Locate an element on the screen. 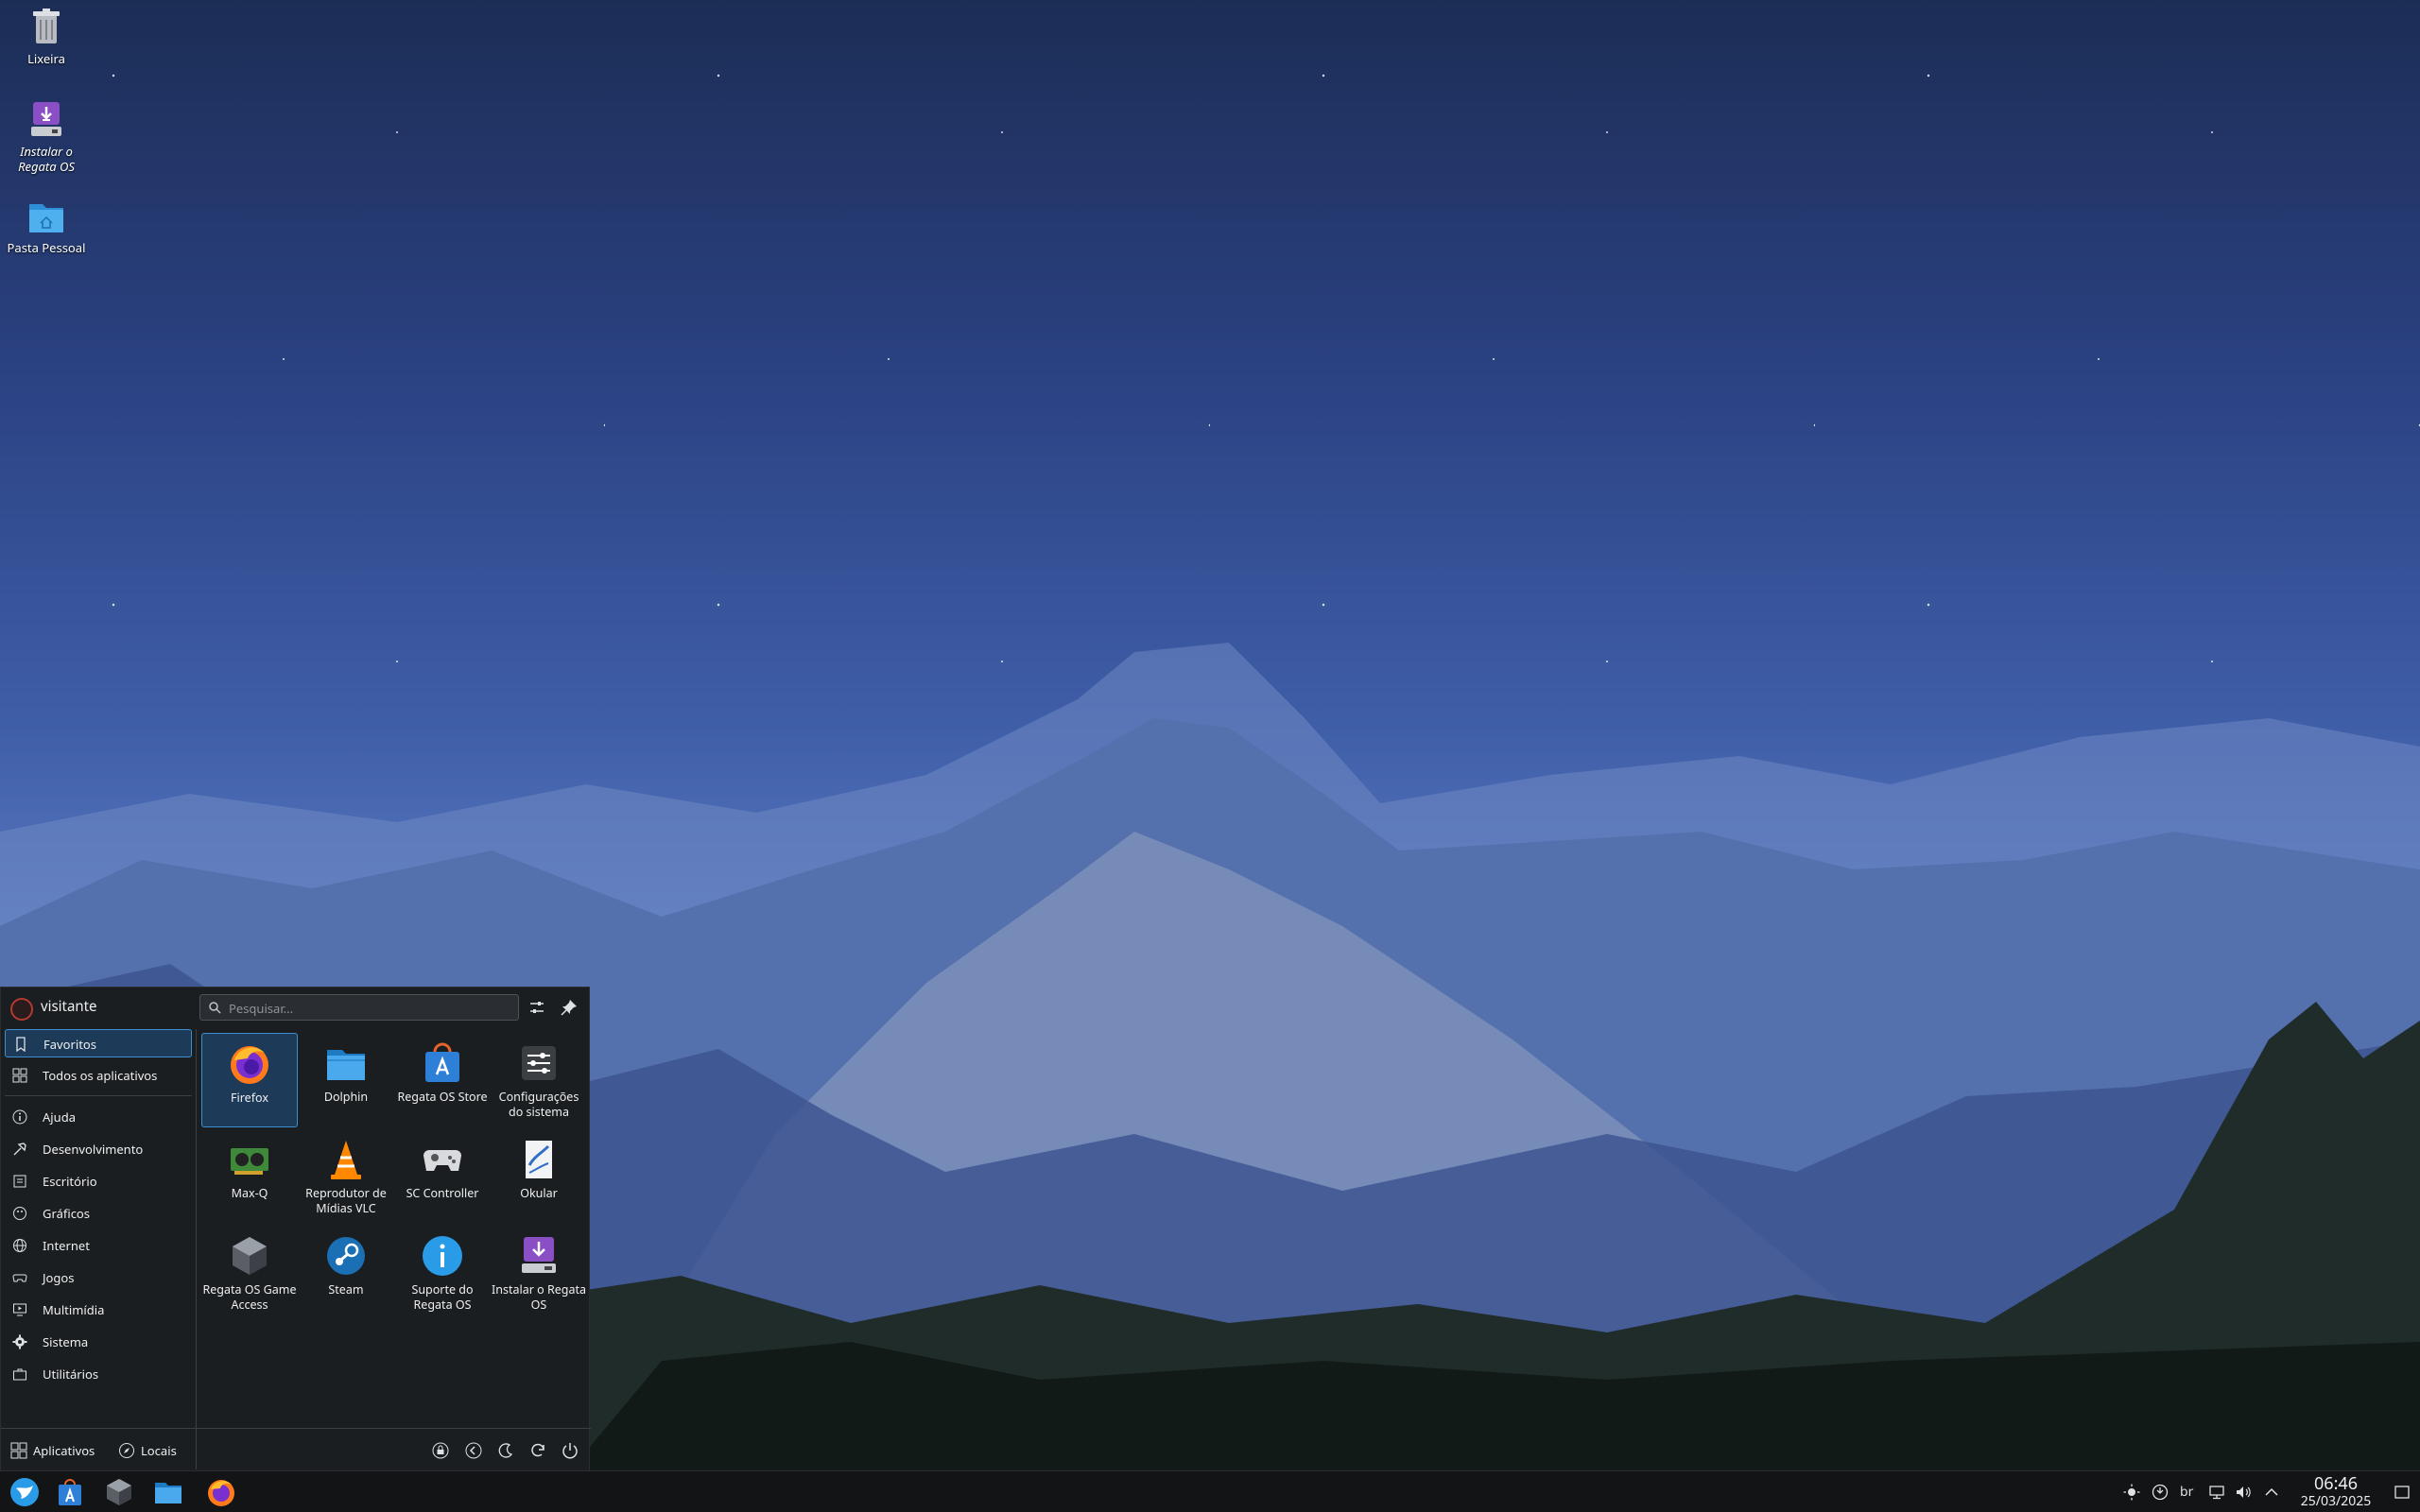  taskbar: br 06:46 25/03/2025 is located at coordinates (1210, 1491).